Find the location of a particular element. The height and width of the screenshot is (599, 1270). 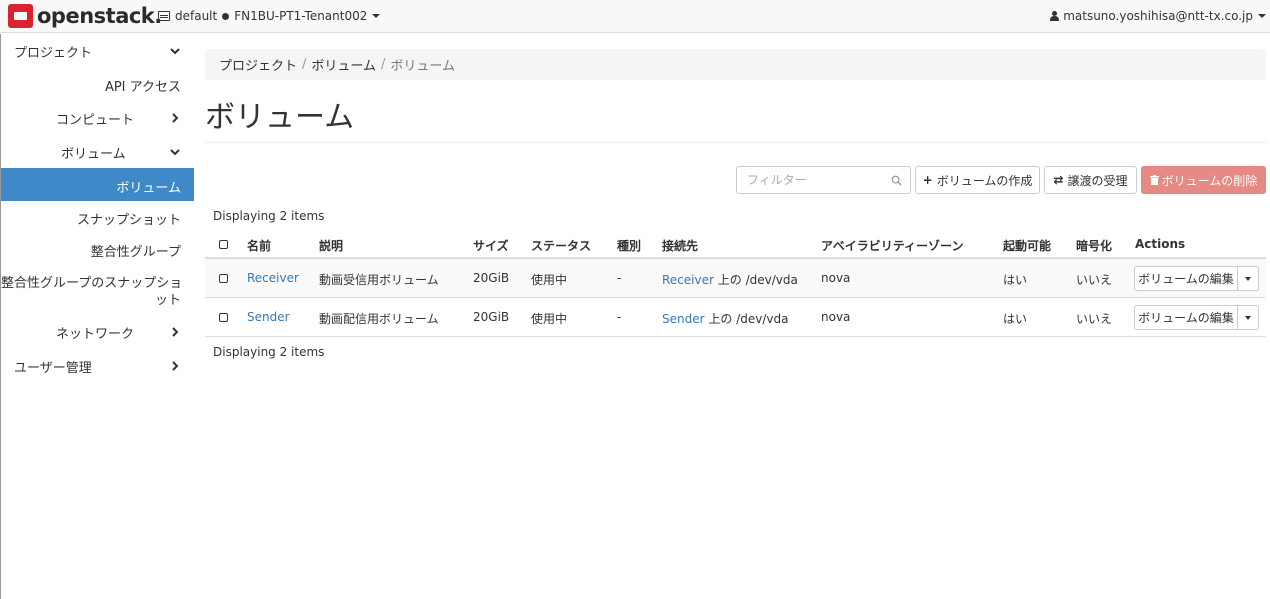

user-menu: matsuno.yoshihisa@ntt-tx.co.jp is located at coordinates (1158, 16).